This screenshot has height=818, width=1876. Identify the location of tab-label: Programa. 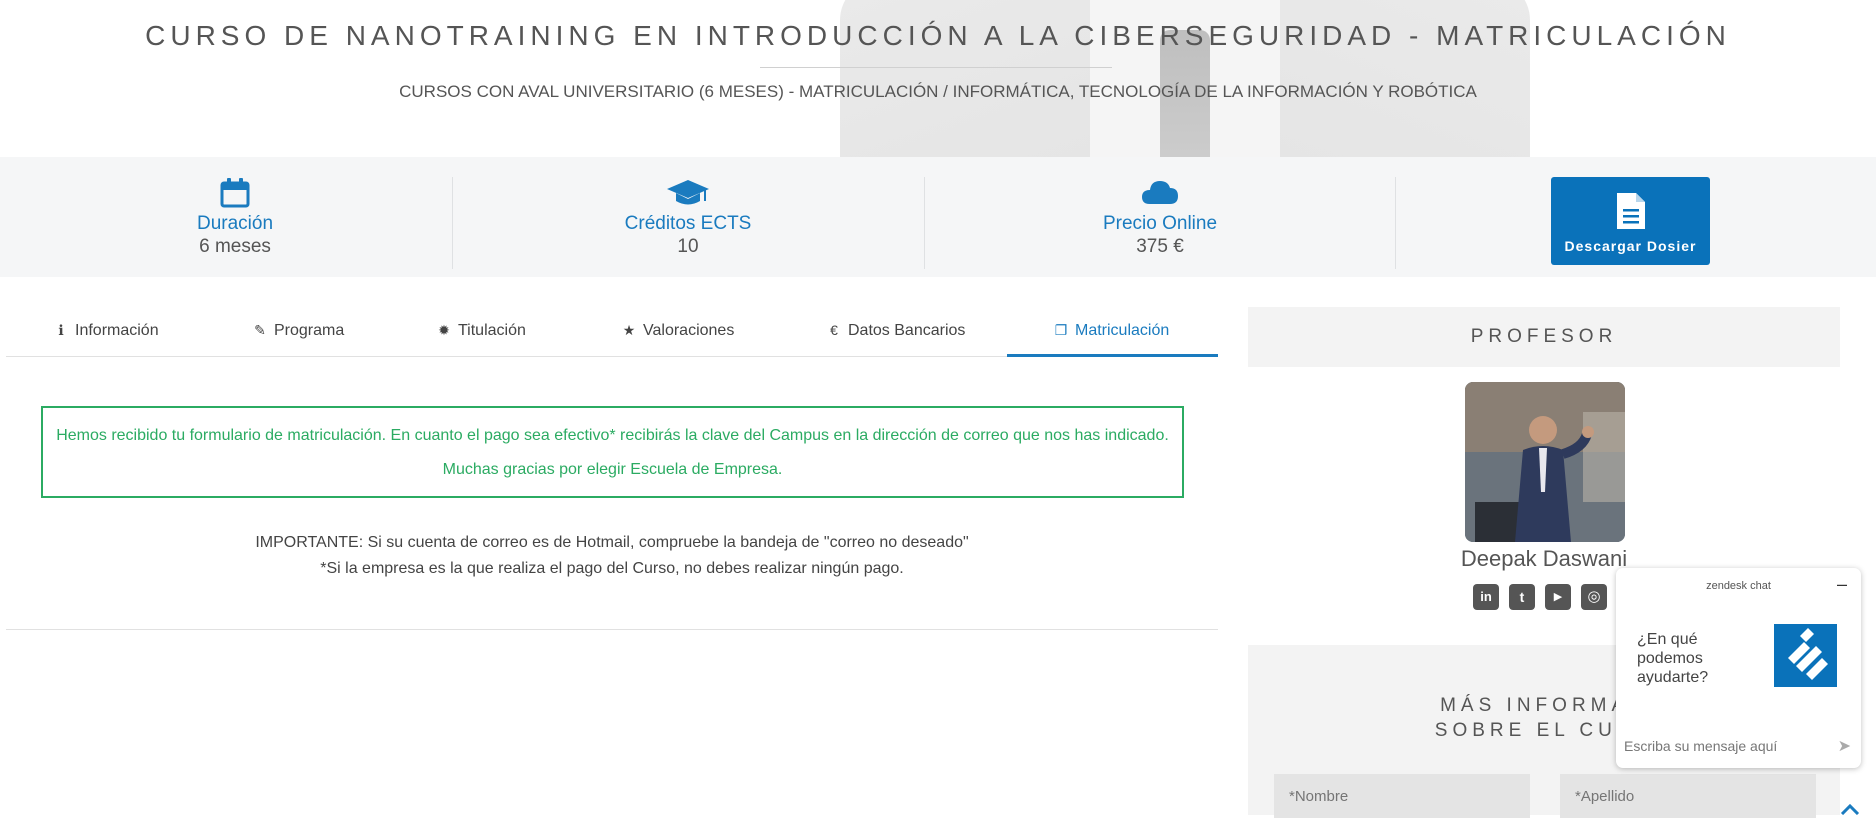
(309, 330).